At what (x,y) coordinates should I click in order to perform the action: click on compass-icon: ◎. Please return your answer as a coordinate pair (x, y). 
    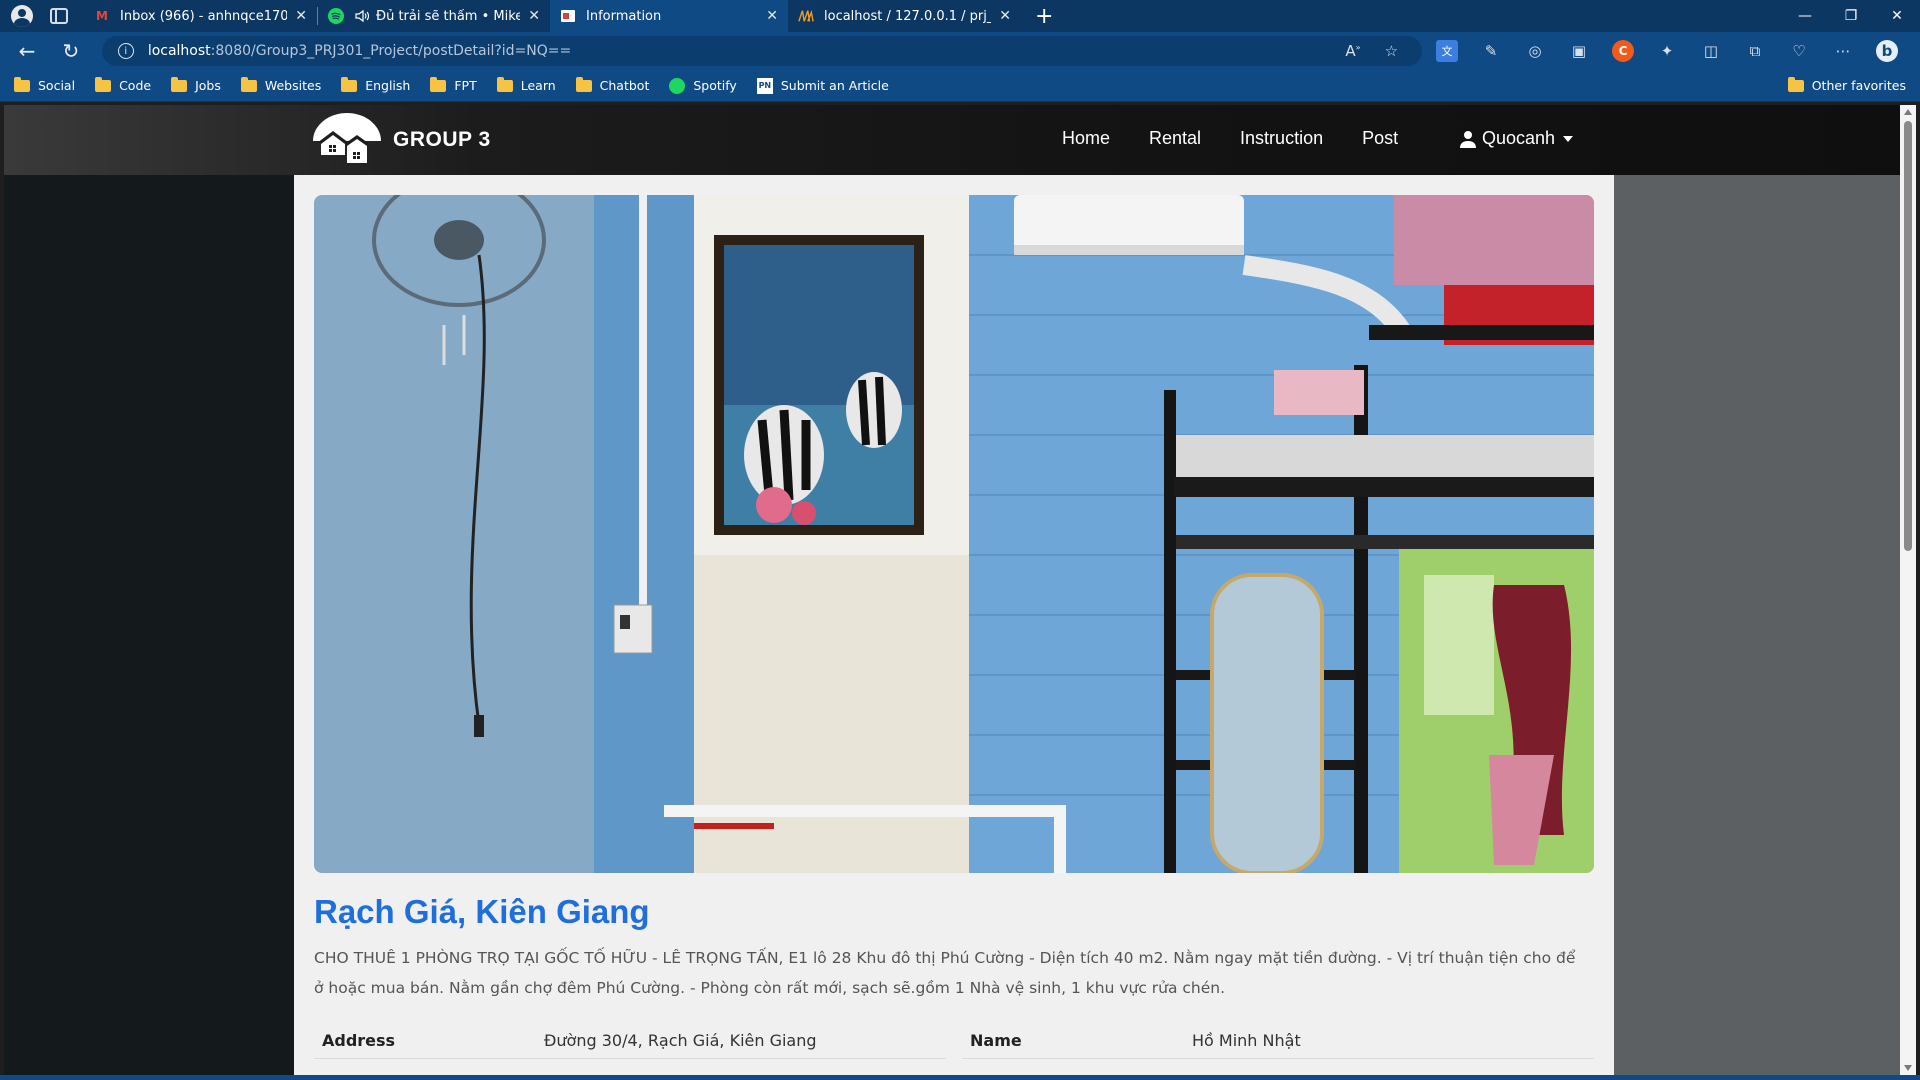
    Looking at the image, I should click on (1535, 51).